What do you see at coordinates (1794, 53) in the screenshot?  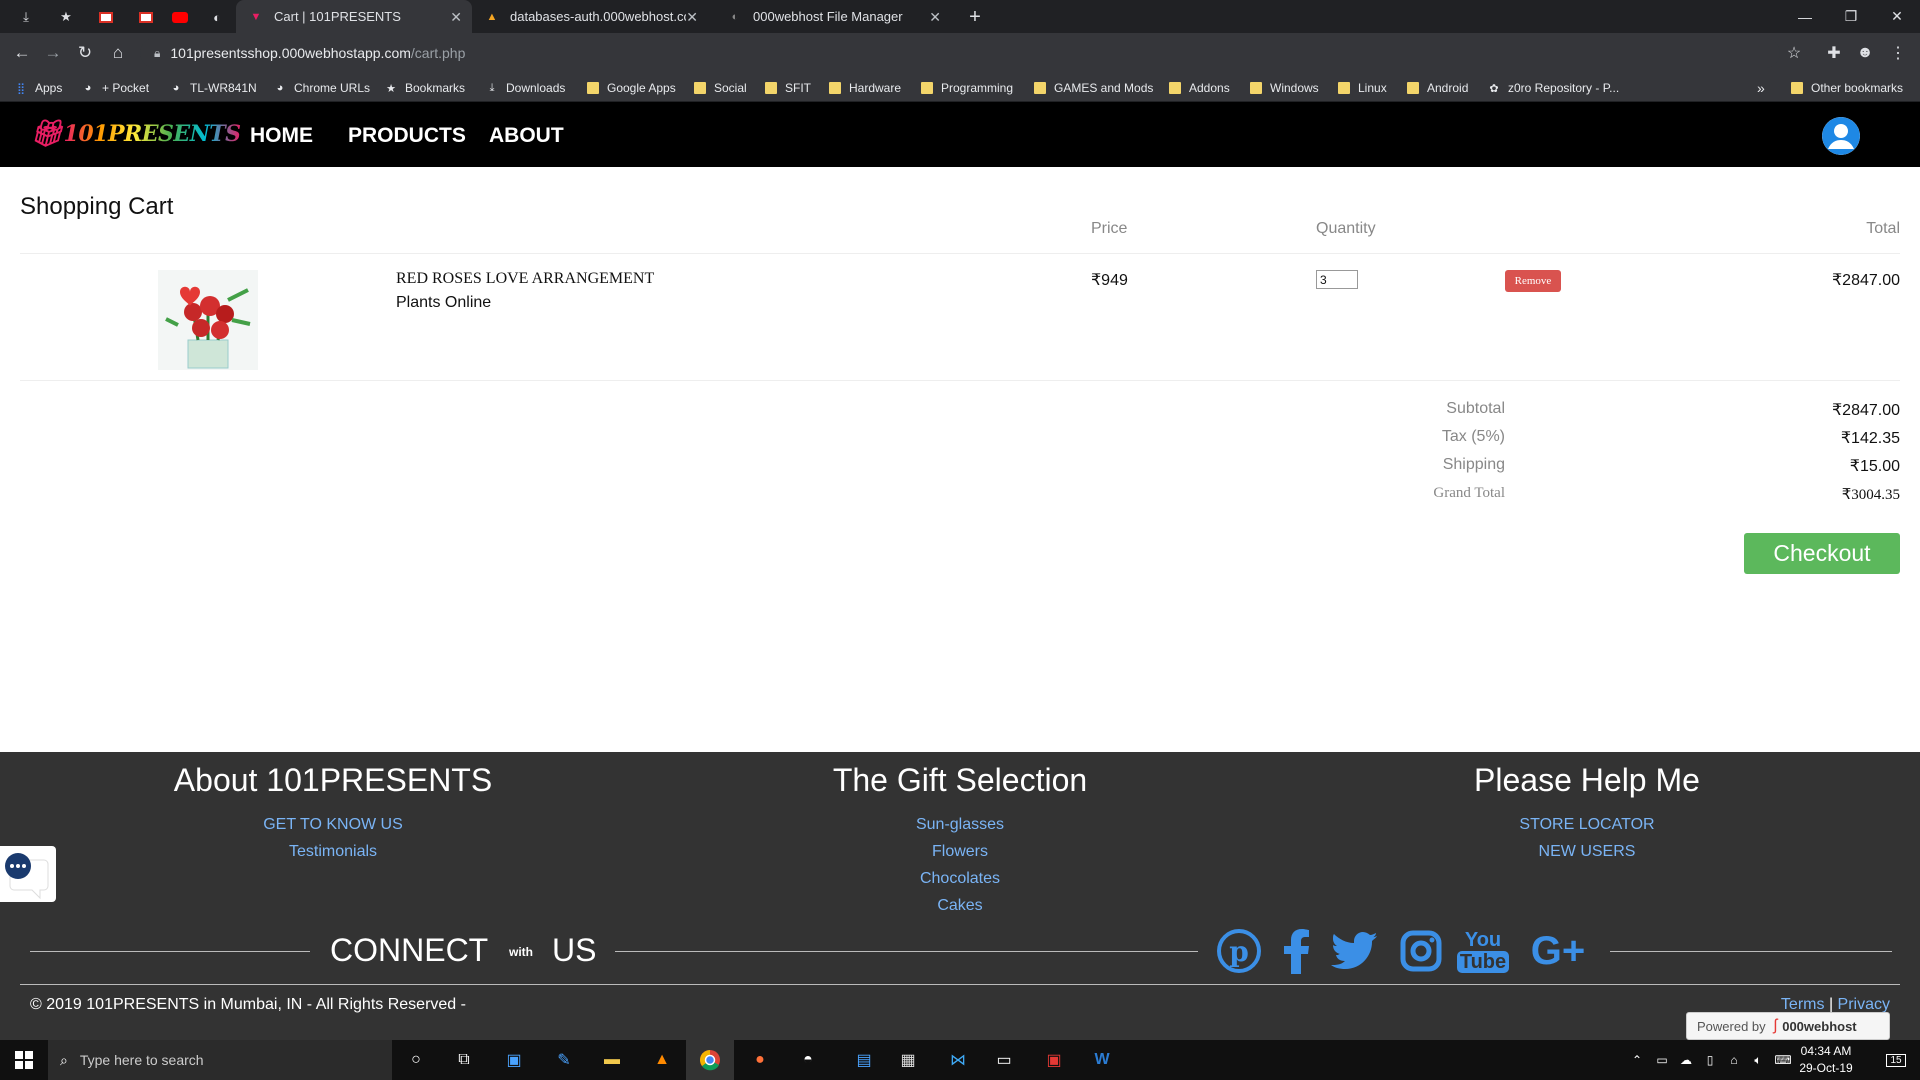 I see `bookmark-star-icon: ☆` at bounding box center [1794, 53].